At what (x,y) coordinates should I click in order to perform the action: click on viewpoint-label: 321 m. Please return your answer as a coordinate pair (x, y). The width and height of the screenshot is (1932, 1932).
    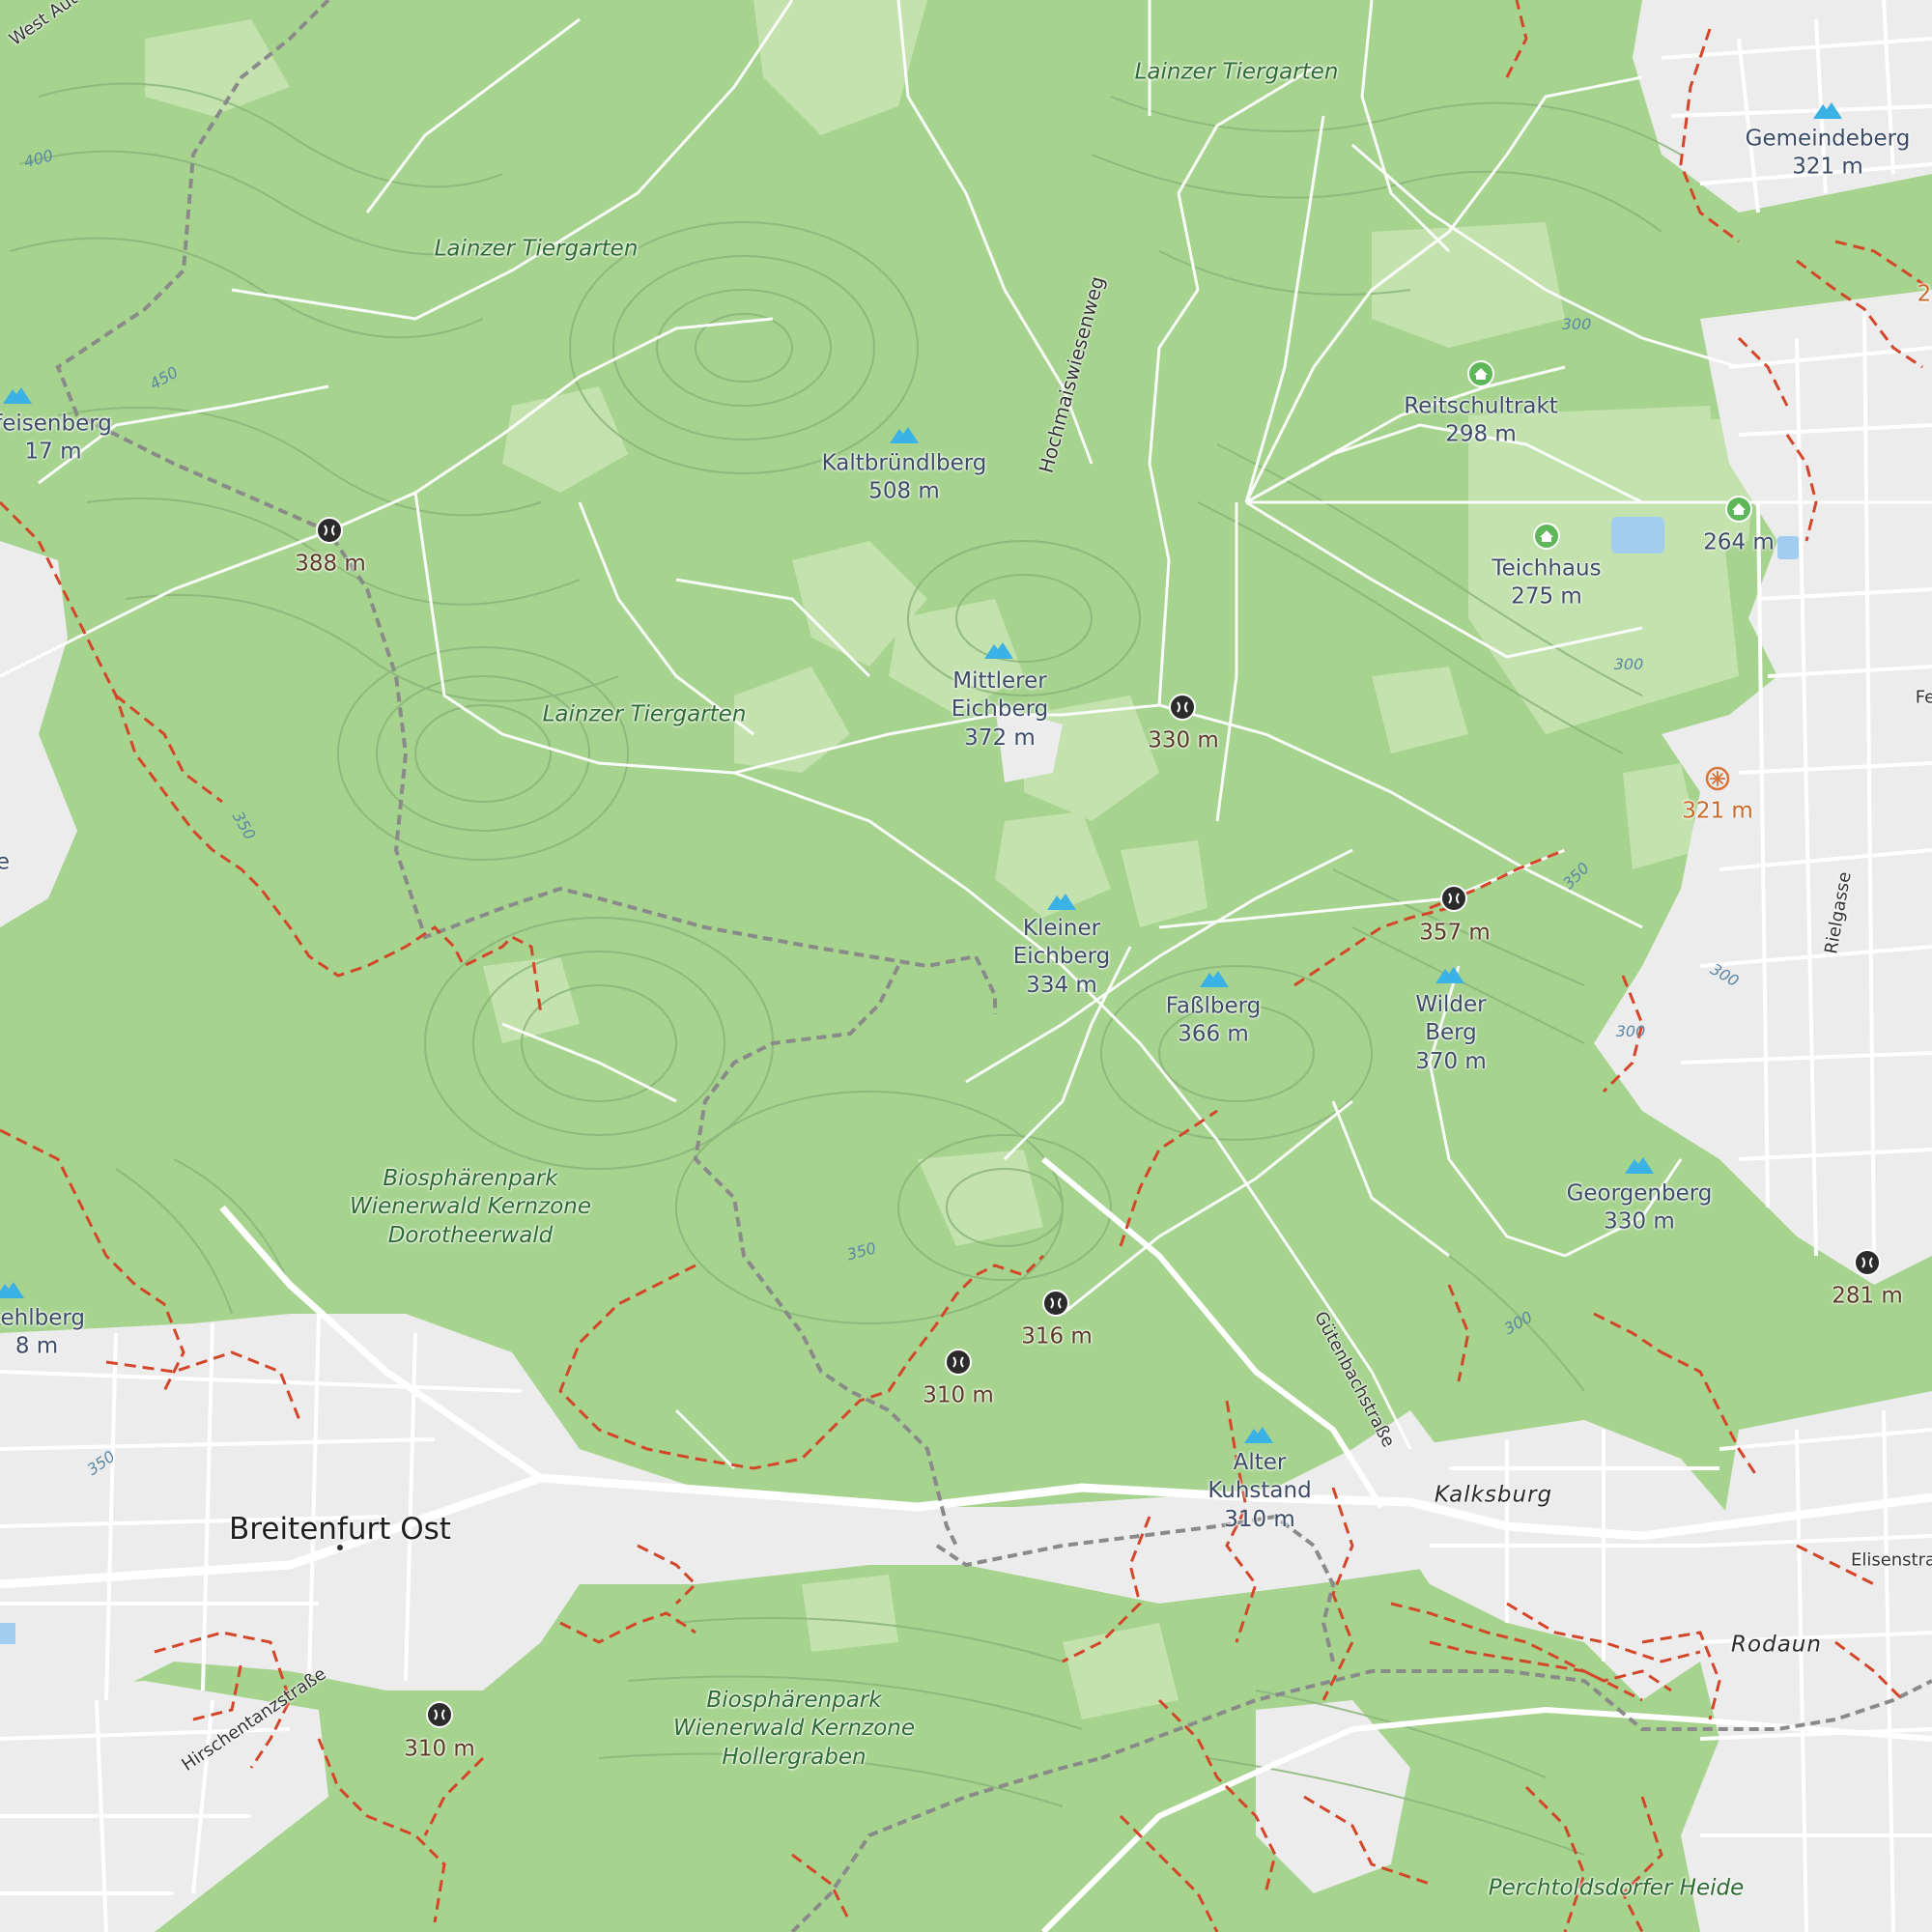
    Looking at the image, I should click on (1717, 811).